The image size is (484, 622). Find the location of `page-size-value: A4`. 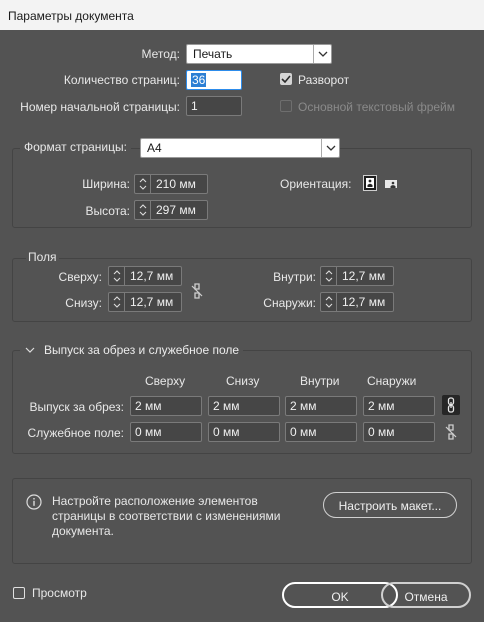

page-size-value: A4 is located at coordinates (154, 148).